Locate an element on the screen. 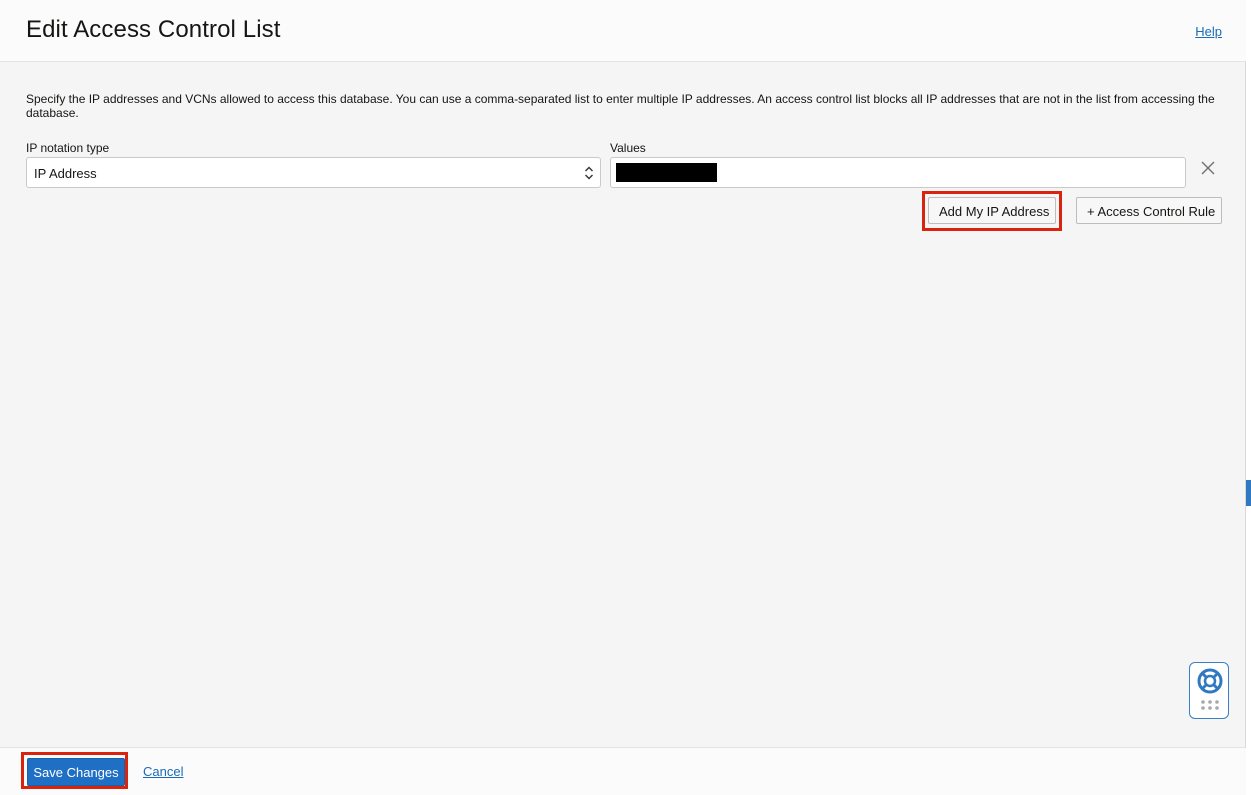  scroll-indicator is located at coordinates (1248, 493).